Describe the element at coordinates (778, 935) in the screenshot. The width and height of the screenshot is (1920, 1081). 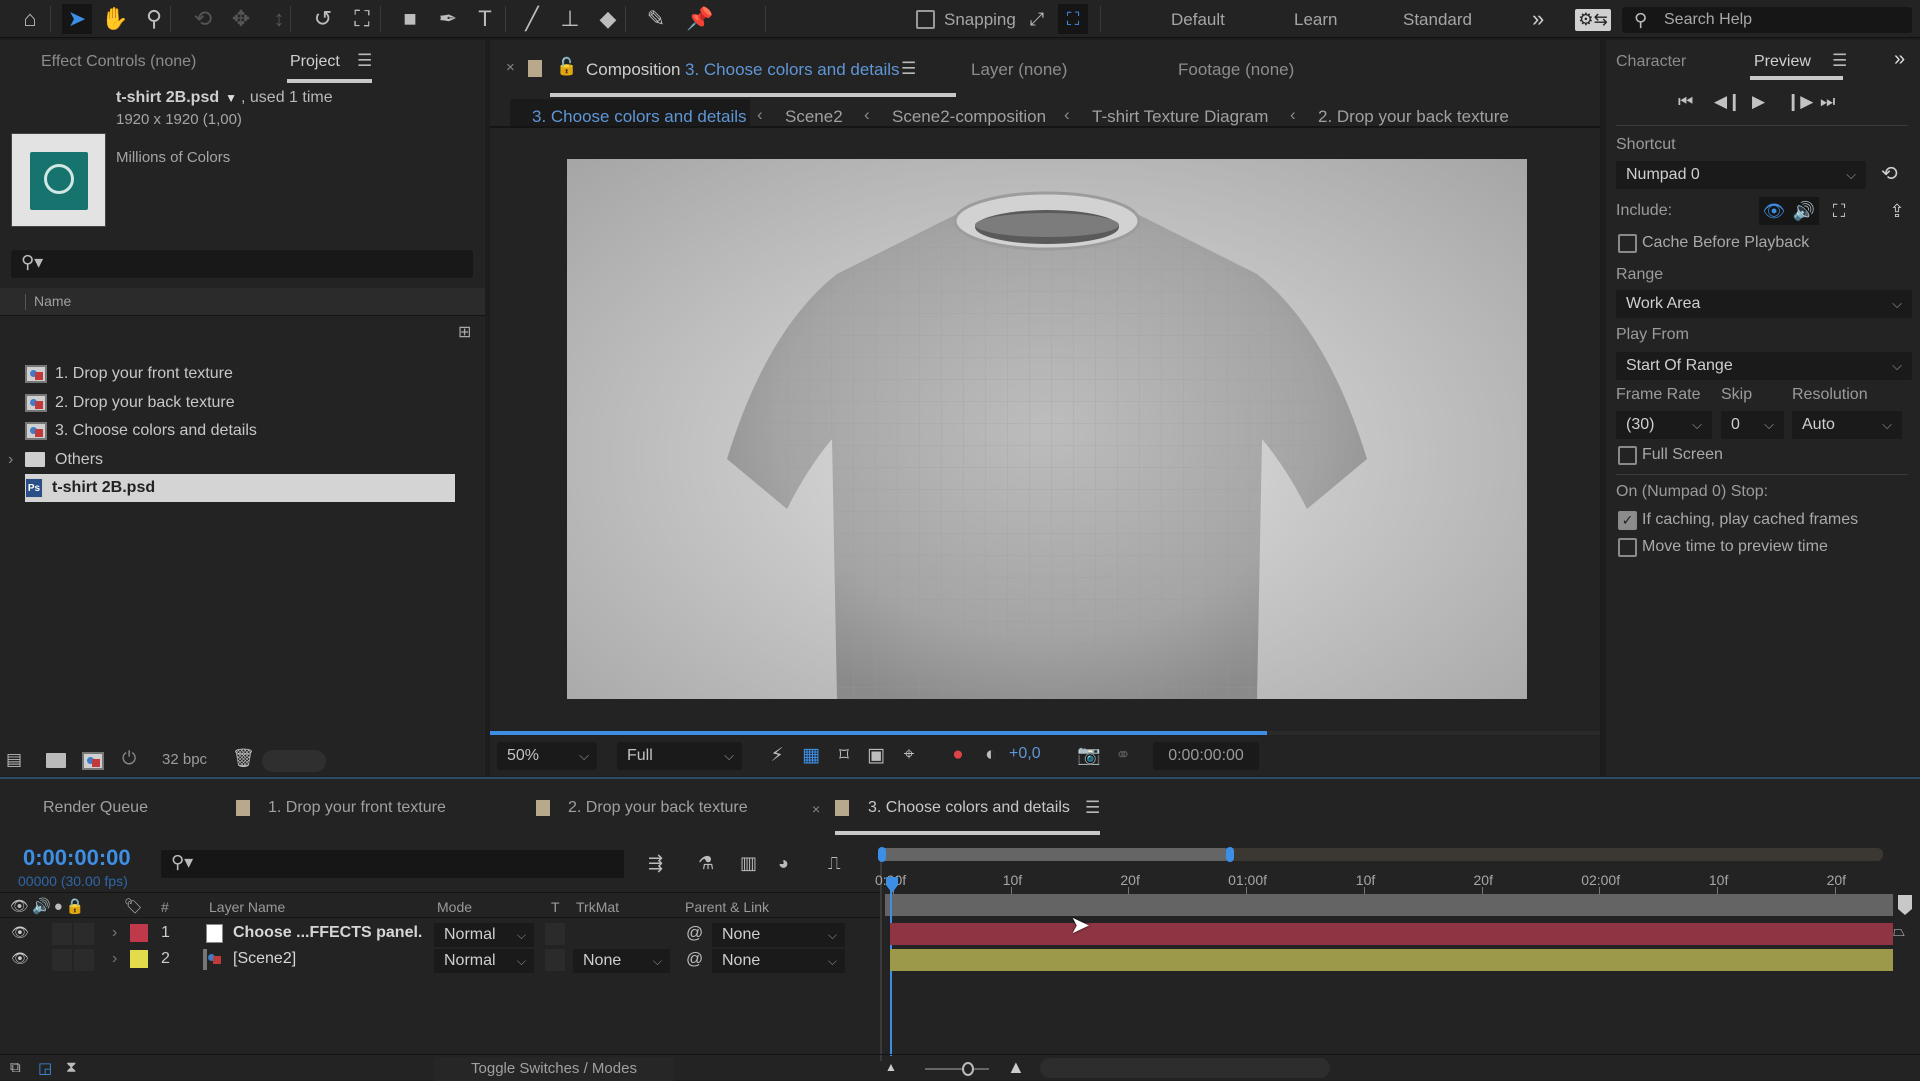
I see `parent-dropdown: None ⌵` at that location.